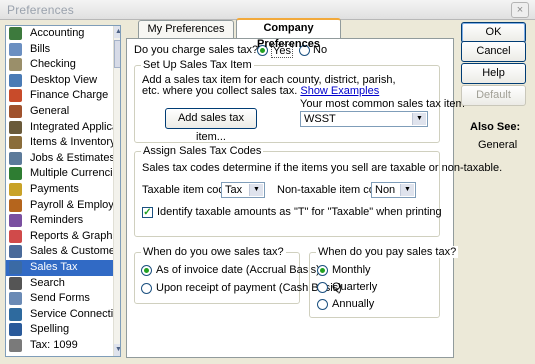  I want to click on sidebar-item-tax-1099: Tax: 1099, so click(63, 346).